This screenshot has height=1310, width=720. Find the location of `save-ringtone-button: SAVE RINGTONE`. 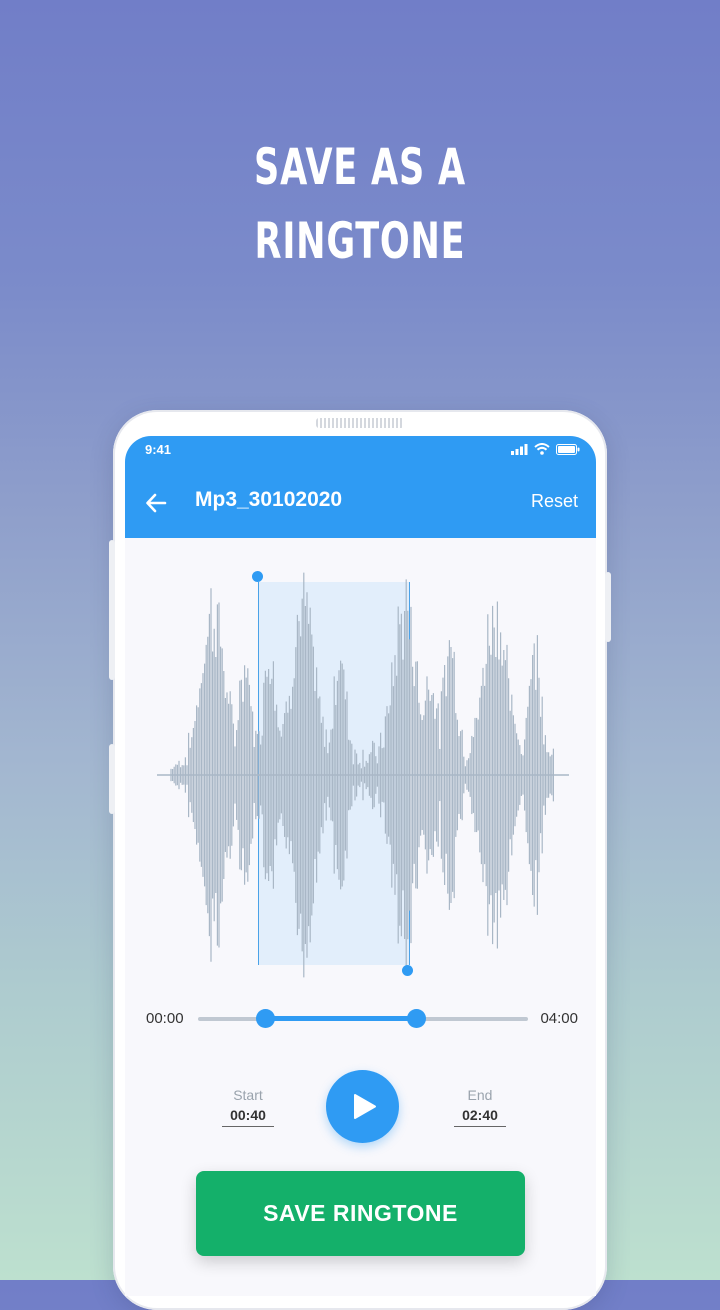

save-ringtone-button: SAVE RINGTONE is located at coordinates (360, 1213).